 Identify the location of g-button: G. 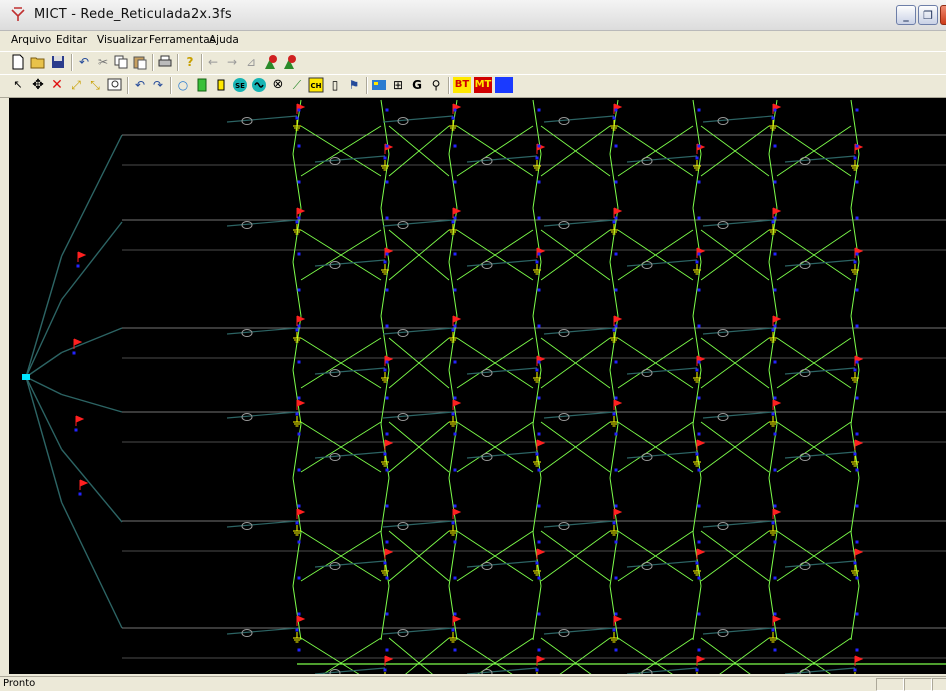
(417, 85).